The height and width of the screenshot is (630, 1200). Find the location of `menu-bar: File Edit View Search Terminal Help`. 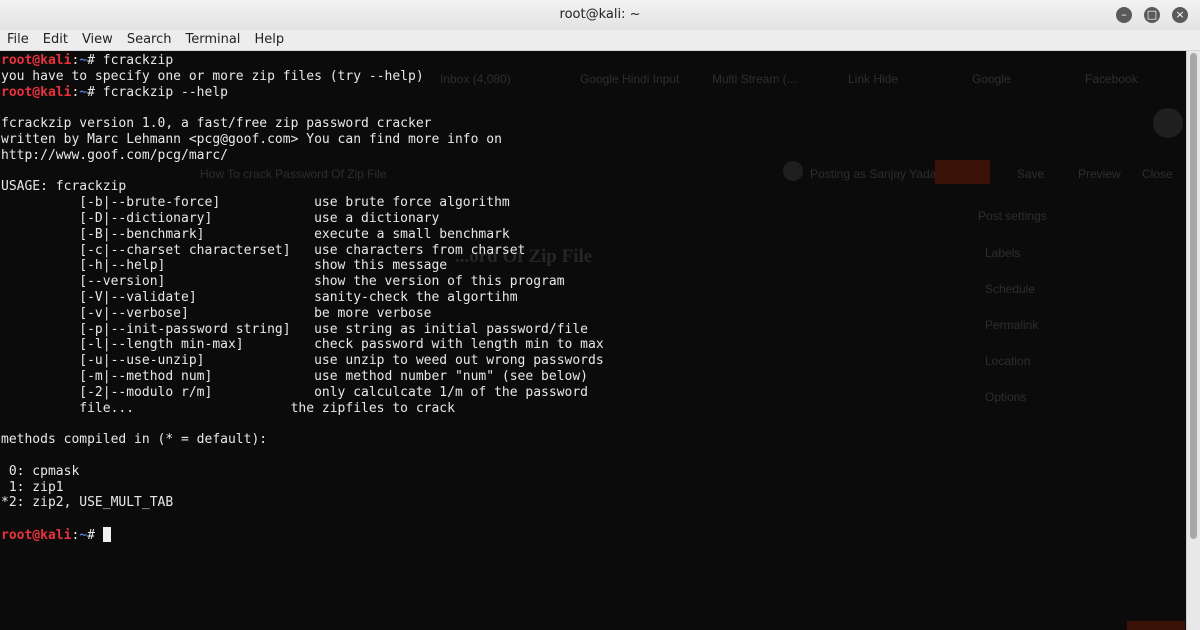

menu-bar: File Edit View Search Terminal Help is located at coordinates (600, 40).